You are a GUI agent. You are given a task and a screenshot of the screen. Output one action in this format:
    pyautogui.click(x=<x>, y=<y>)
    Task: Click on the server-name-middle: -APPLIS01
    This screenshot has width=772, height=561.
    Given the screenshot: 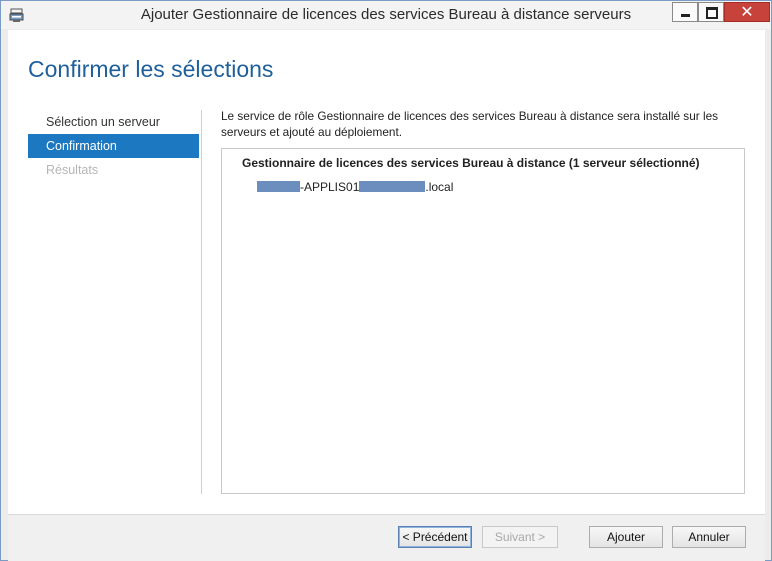 What is the action you would take?
    pyautogui.click(x=330, y=187)
    